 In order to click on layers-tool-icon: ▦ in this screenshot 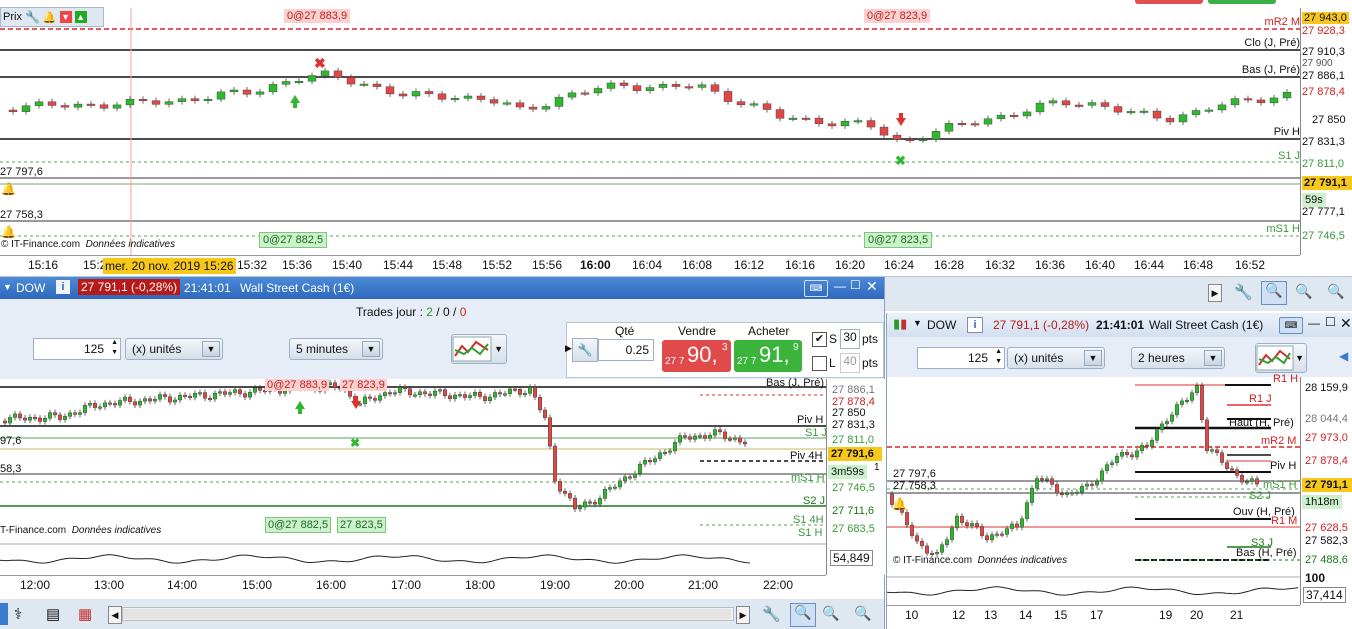, I will do `click(85, 614)`.